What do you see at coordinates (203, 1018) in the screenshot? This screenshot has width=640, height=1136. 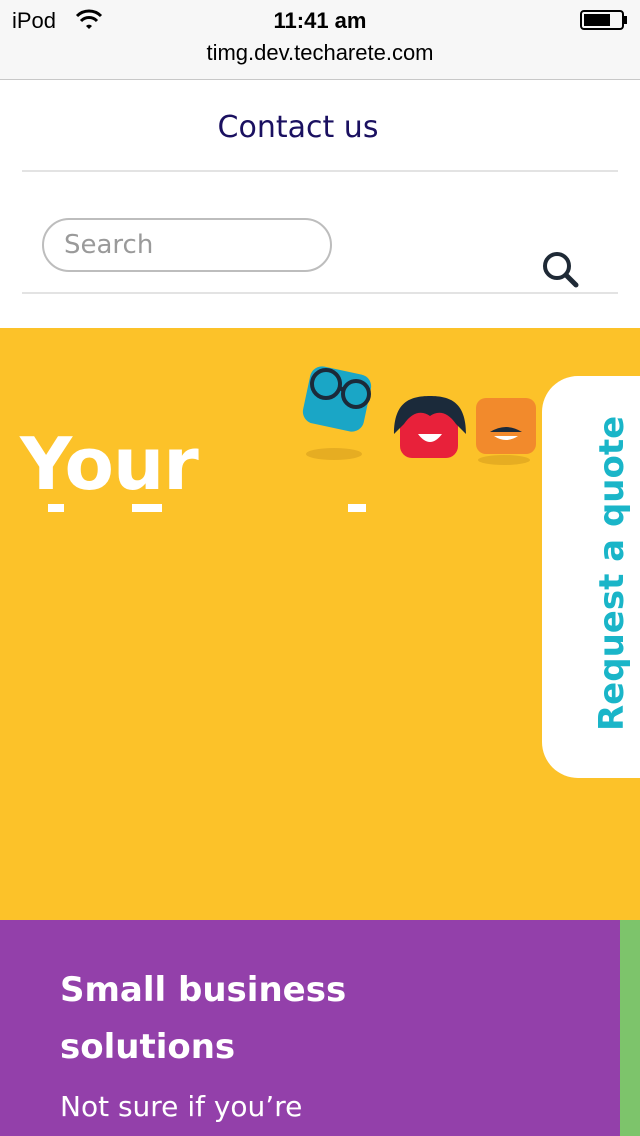 I see `section-heading: Small business solutions` at bounding box center [203, 1018].